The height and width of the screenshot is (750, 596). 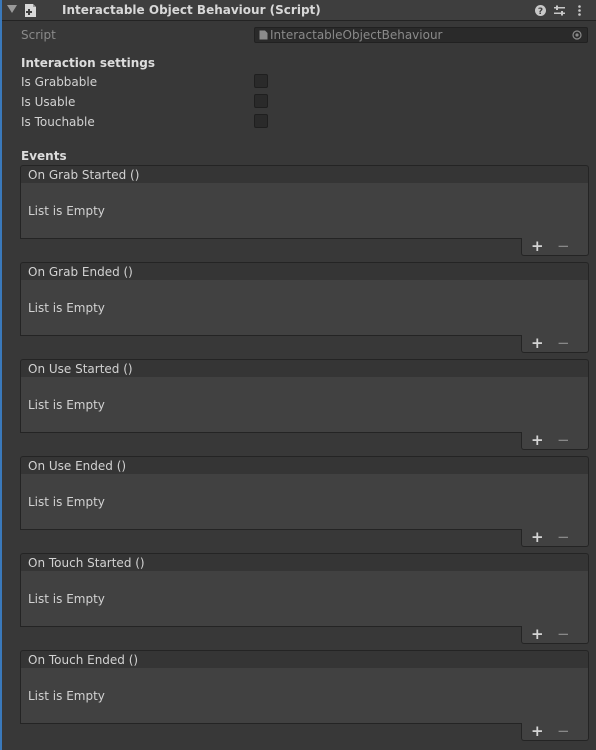 What do you see at coordinates (80, 369) in the screenshot?
I see `event-title: On Use Started ()` at bounding box center [80, 369].